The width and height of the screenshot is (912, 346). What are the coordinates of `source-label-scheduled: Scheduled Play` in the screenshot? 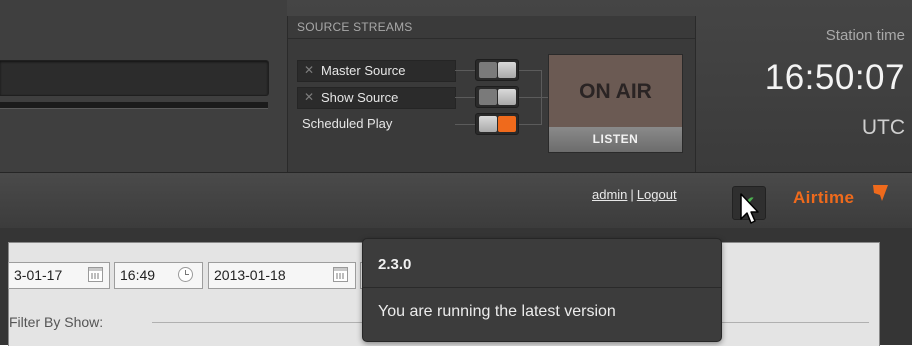 It's located at (347, 123).